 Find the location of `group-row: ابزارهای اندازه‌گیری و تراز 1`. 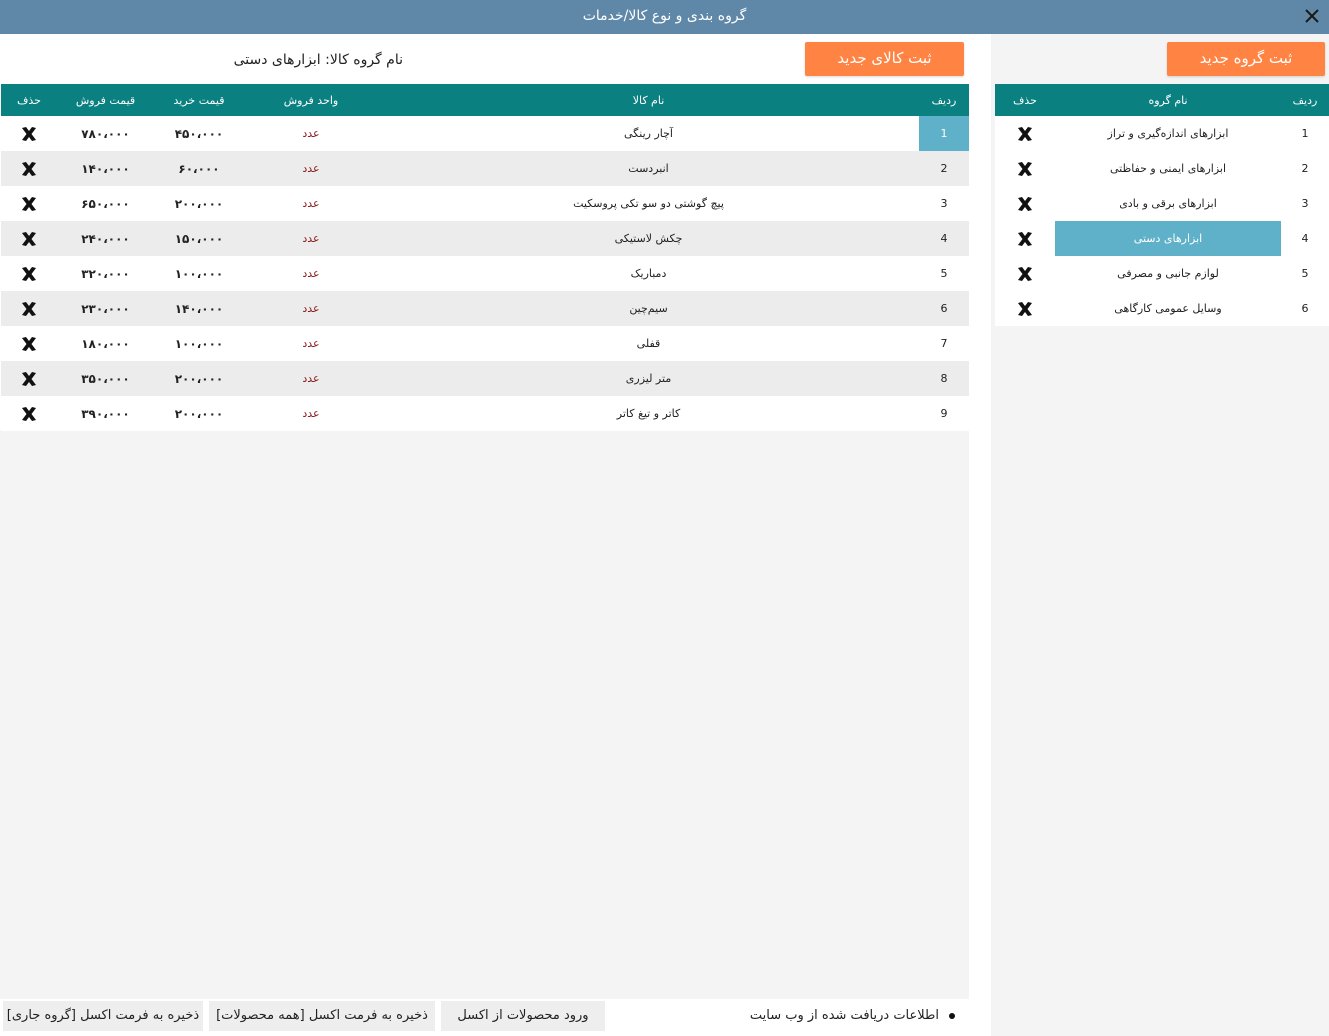

group-row: ابزارهای اندازه‌گیری و تراز 1 is located at coordinates (1162, 133).